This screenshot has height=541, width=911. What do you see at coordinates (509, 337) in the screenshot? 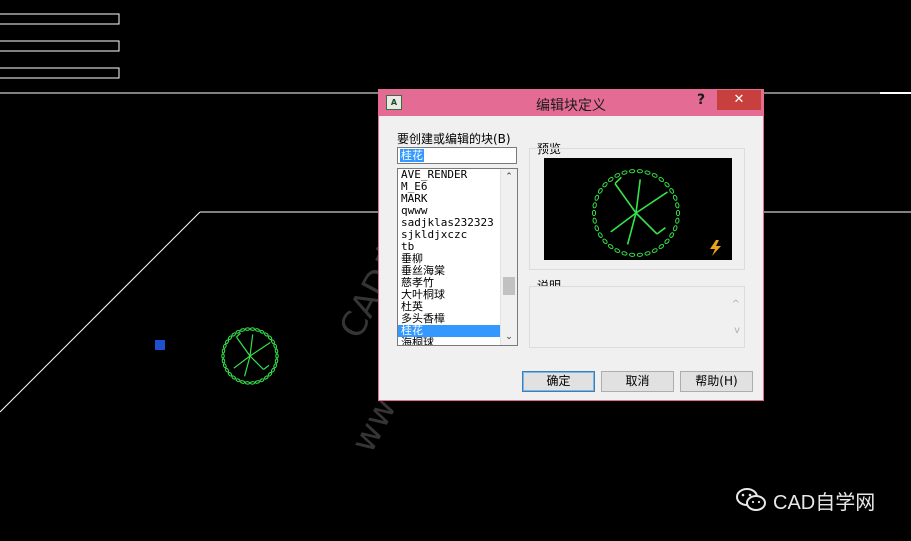
I see `scroll-down-icon: ⌄` at bounding box center [509, 337].